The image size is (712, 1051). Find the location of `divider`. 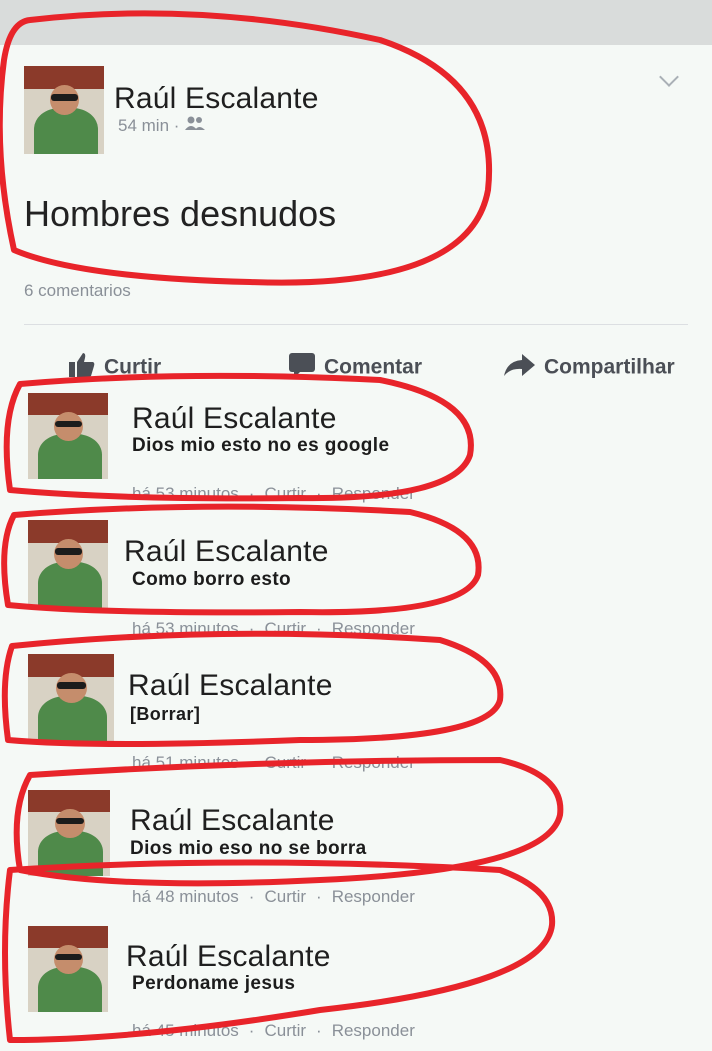

divider is located at coordinates (356, 324).